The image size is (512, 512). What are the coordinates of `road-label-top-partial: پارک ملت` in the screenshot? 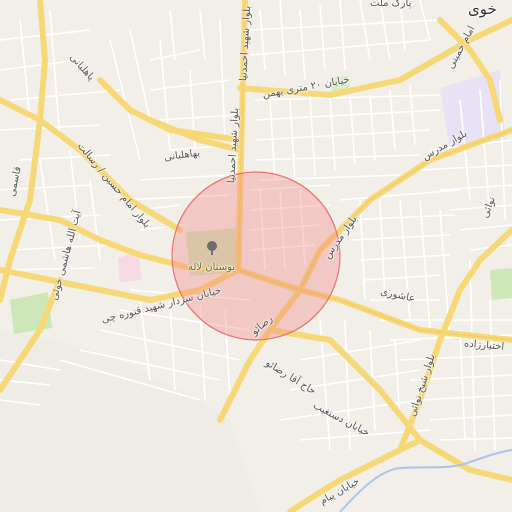 It's located at (391, 4).